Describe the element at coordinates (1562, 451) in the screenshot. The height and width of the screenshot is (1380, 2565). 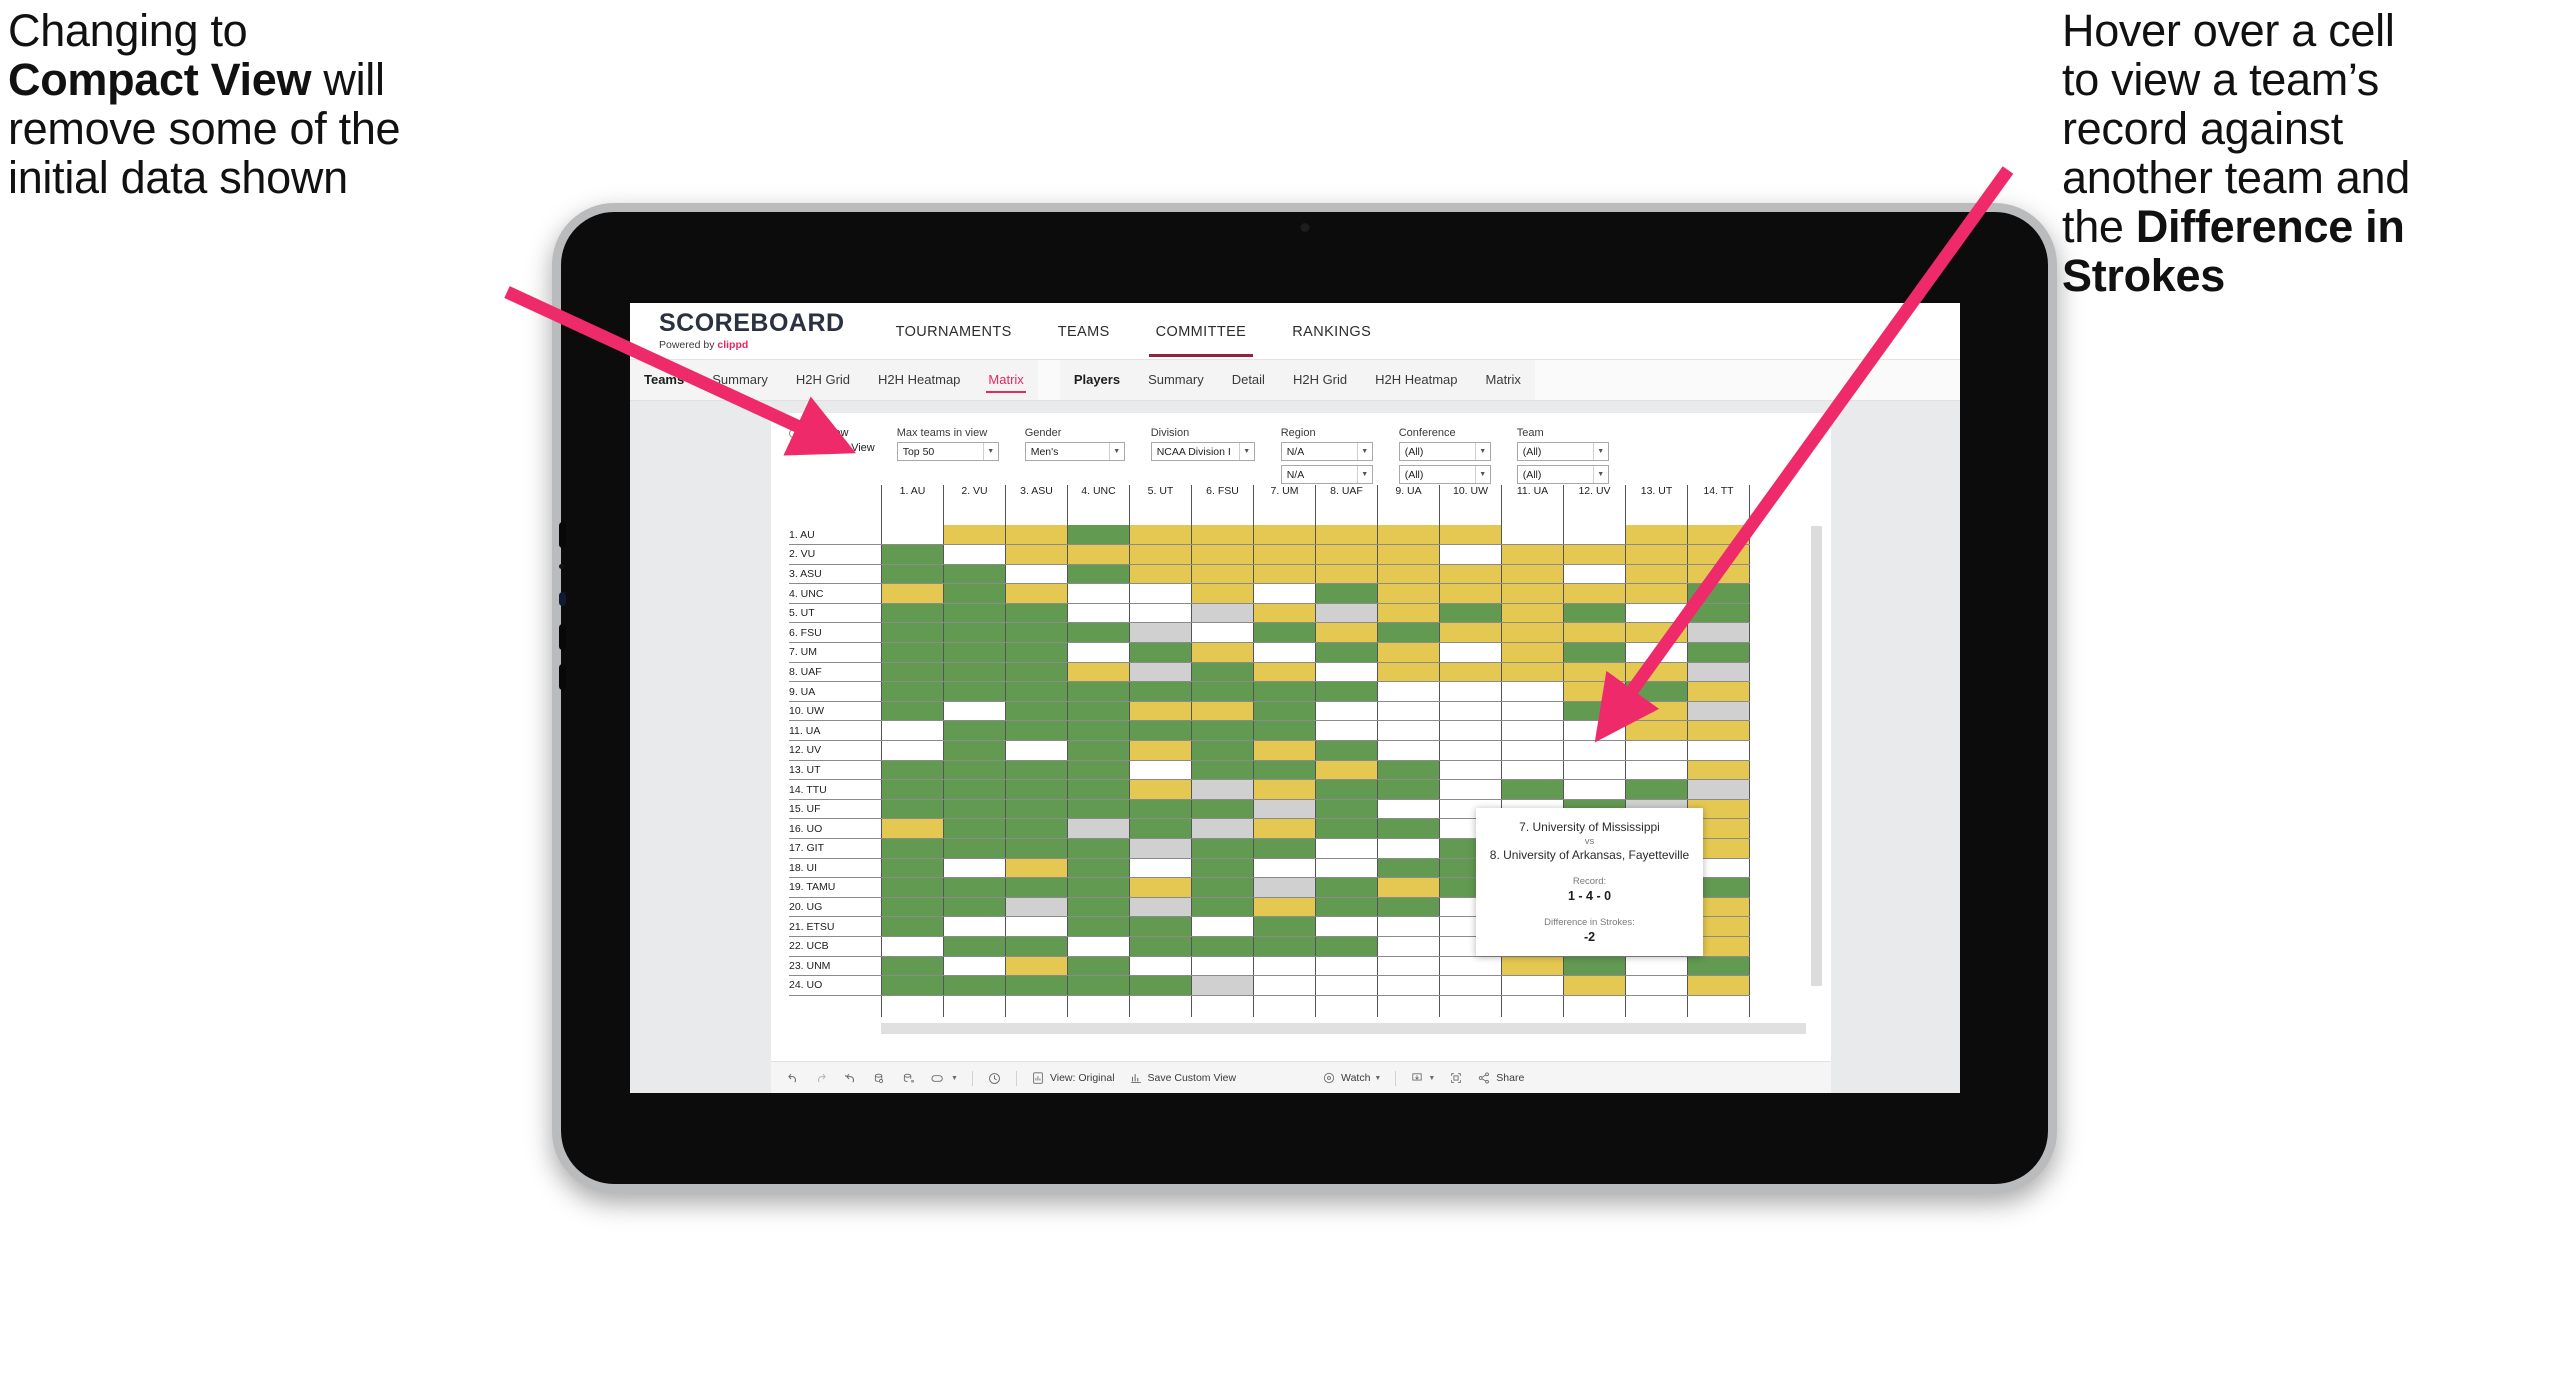
I see `filter-team-select-1: (All) ▼` at that location.